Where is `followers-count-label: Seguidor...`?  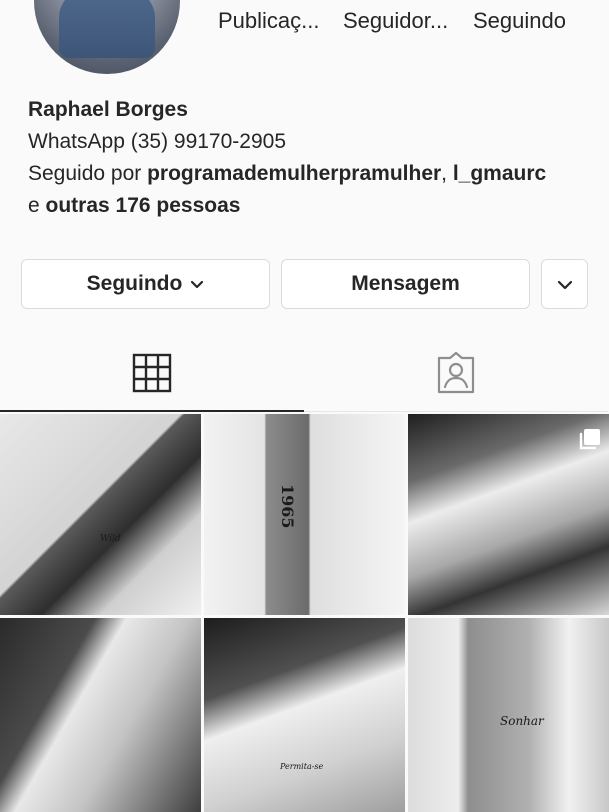
followers-count-label: Seguidor... is located at coordinates (395, 21).